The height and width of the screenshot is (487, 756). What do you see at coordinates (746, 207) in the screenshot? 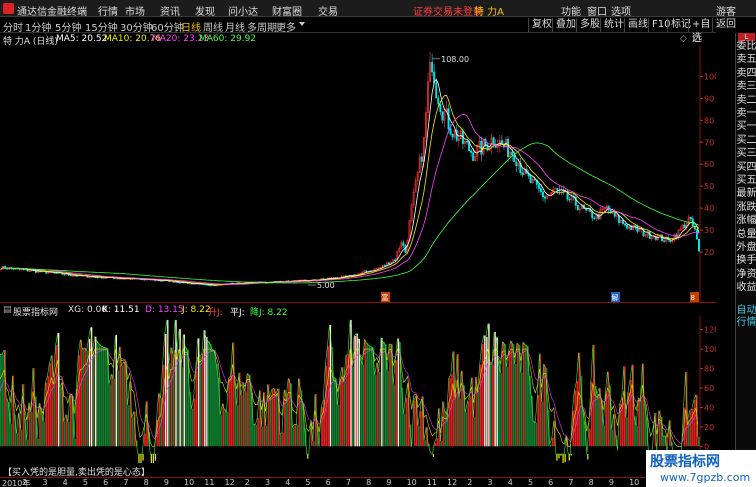
I see `quote-label: 涨跌` at bounding box center [746, 207].